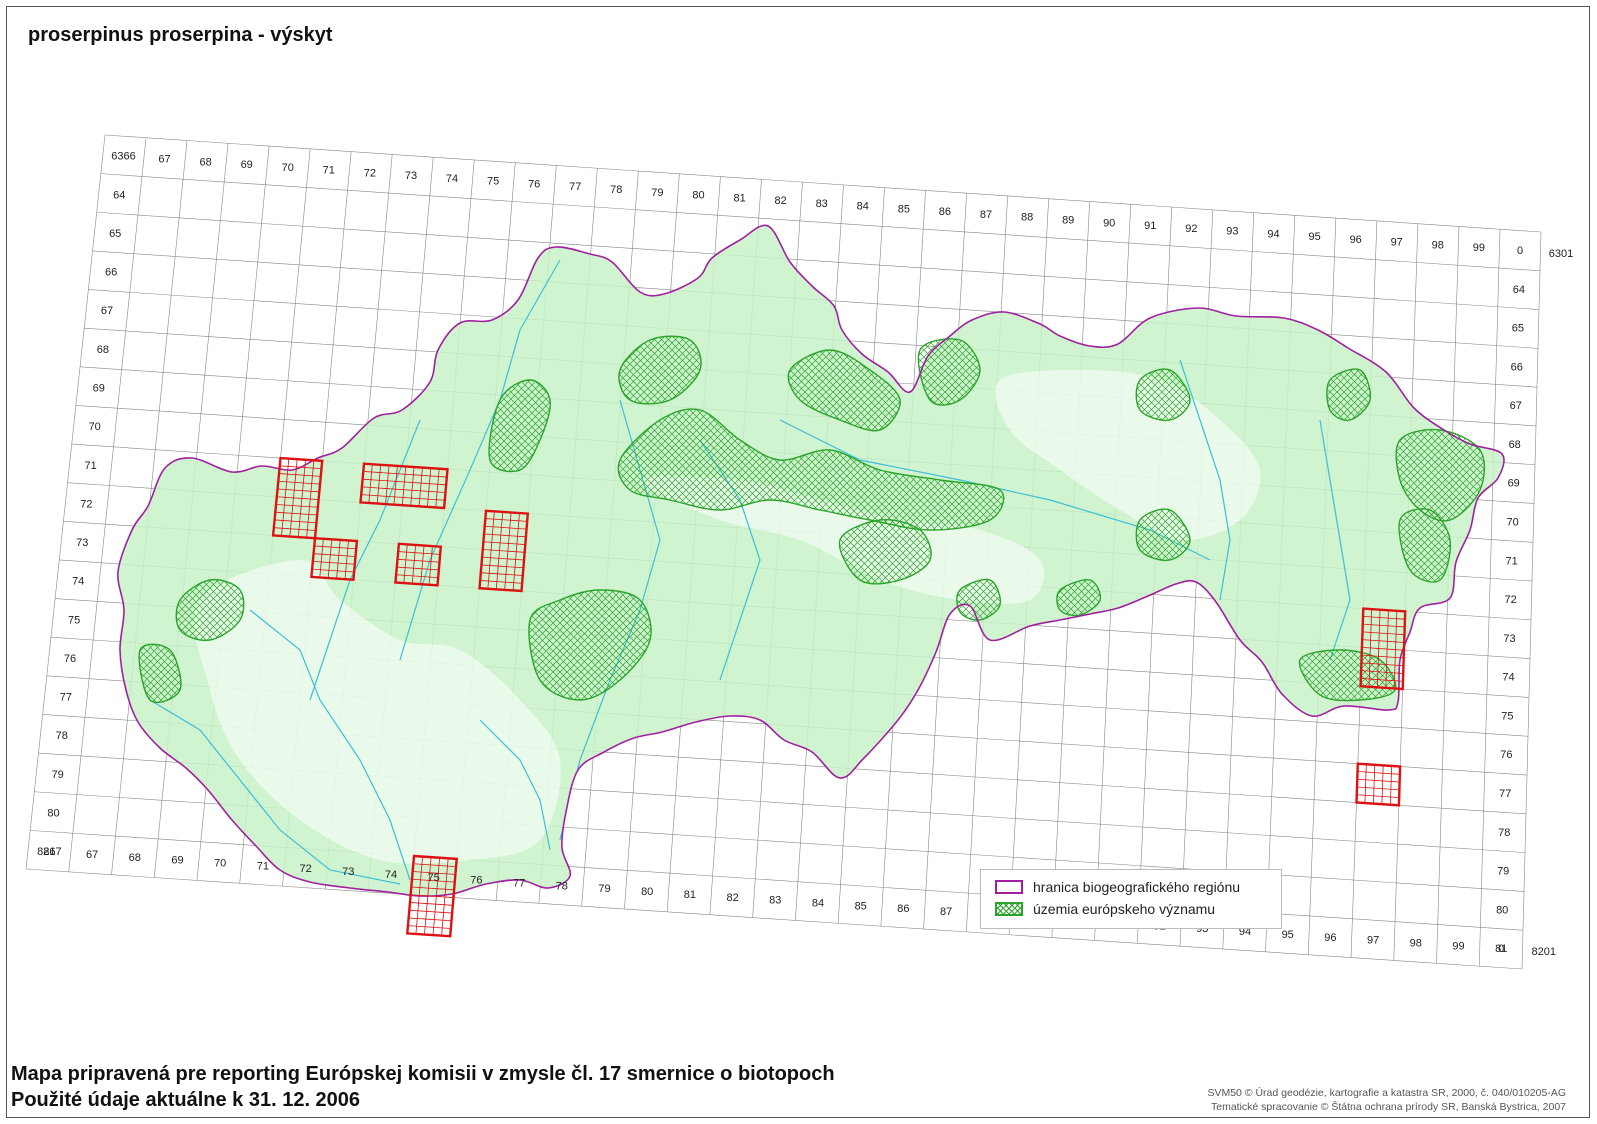 The height and width of the screenshot is (1124, 1597). I want to click on grid-label-top-22: 88, so click(1027, 218).